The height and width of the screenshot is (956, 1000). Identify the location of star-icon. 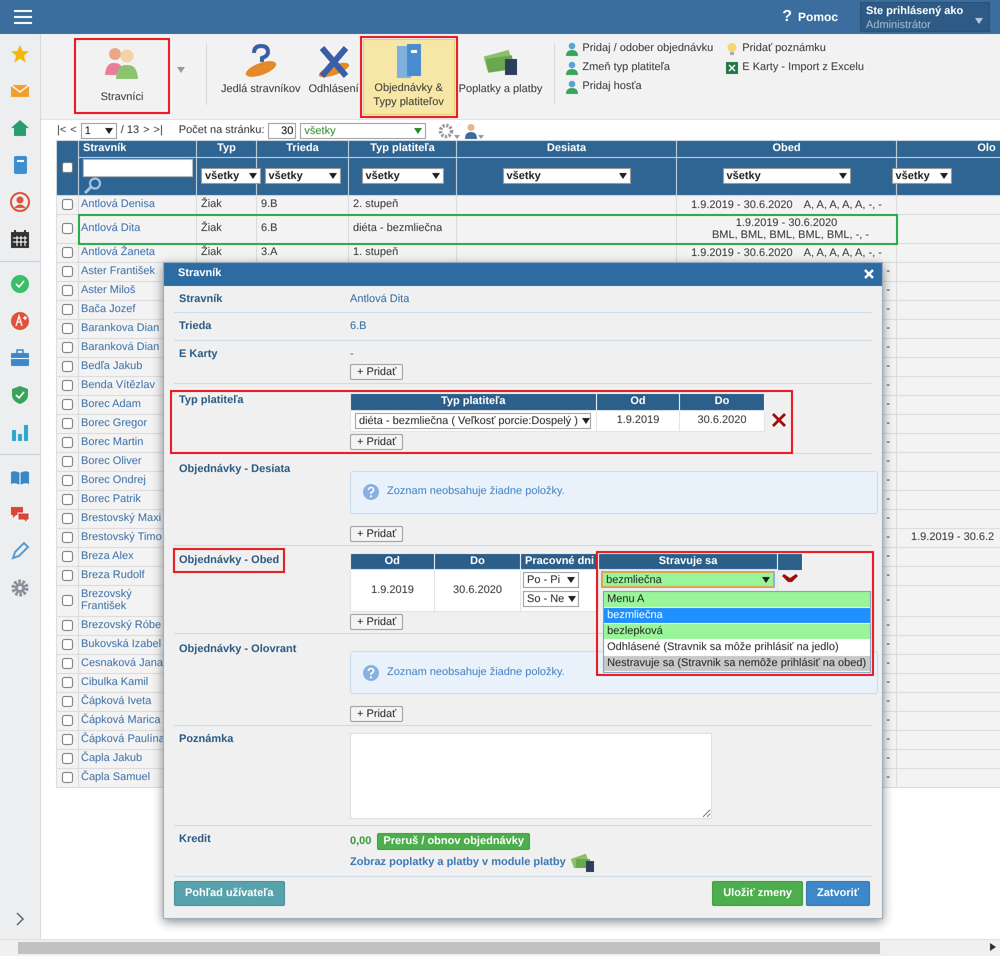
(20, 54).